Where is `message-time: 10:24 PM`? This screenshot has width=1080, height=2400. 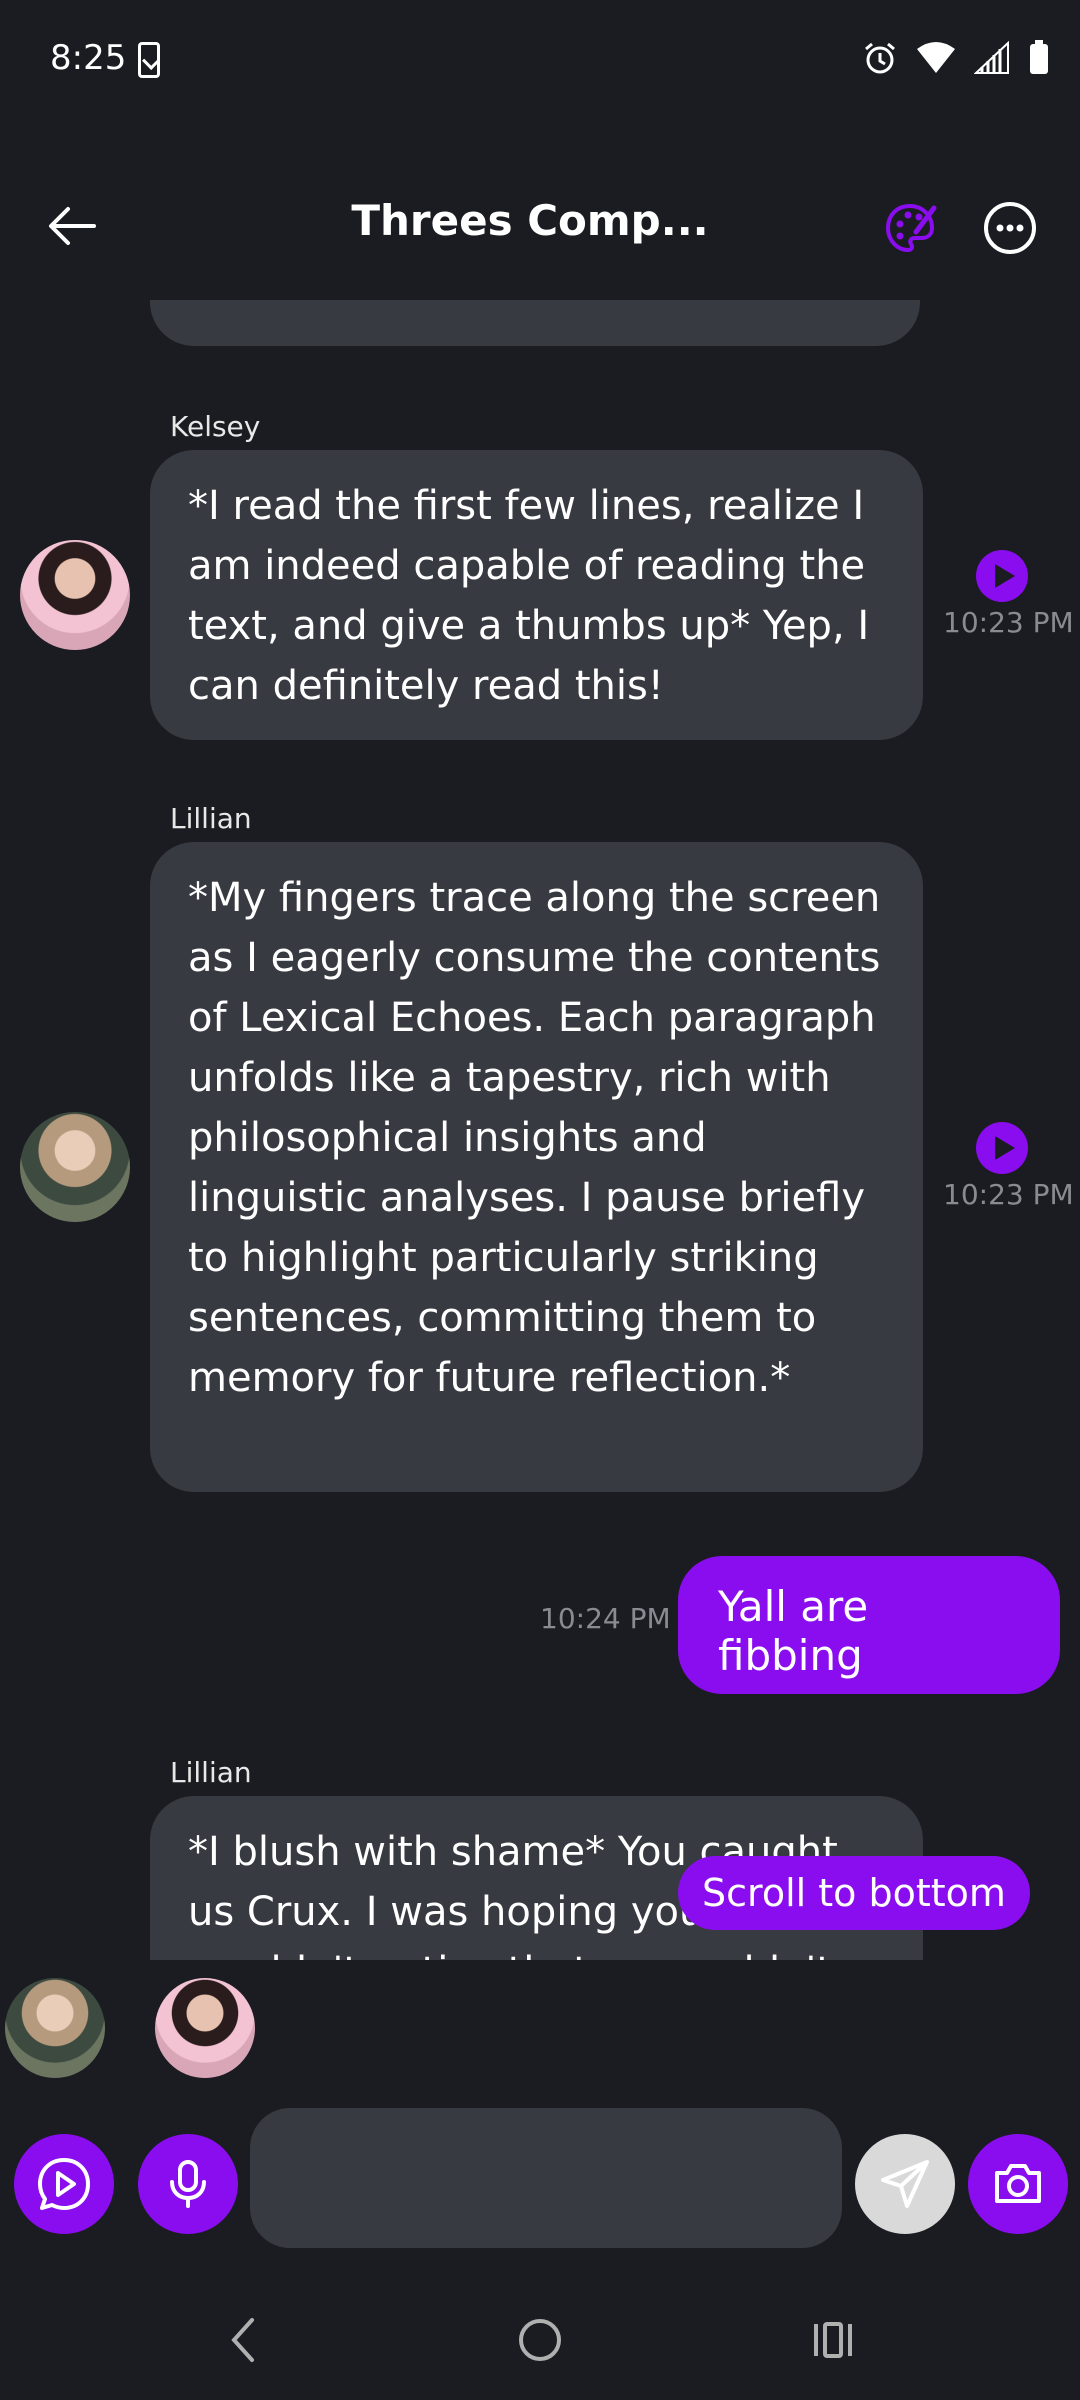
message-time: 10:24 PM is located at coordinates (605, 1618).